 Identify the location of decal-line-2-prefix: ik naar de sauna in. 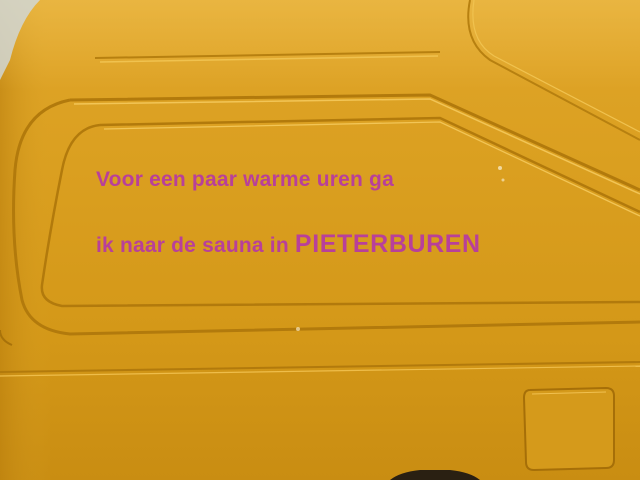
(192, 245).